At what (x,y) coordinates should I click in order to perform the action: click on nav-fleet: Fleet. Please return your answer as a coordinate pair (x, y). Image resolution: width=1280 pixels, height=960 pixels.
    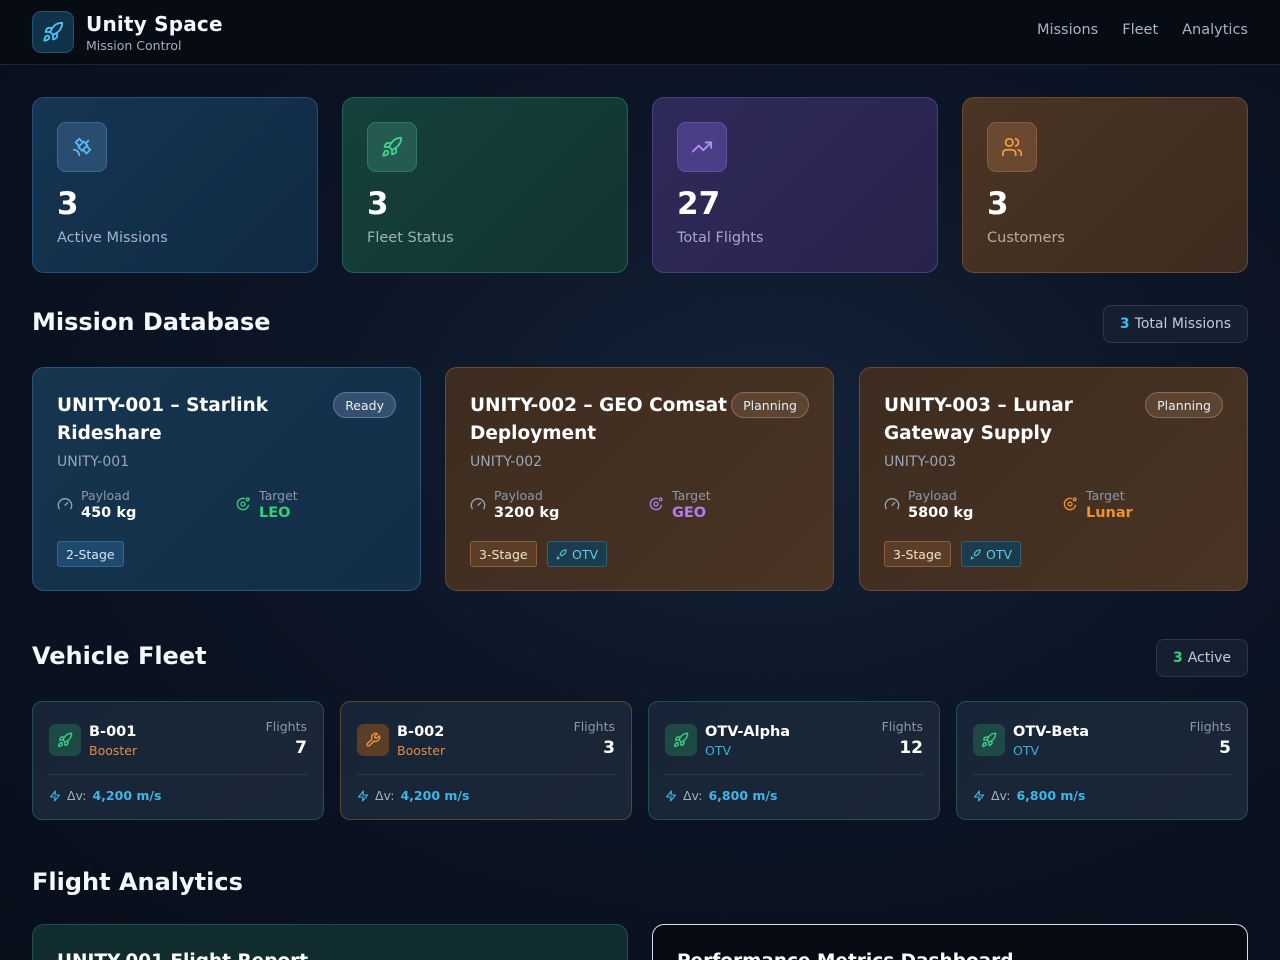
    Looking at the image, I should click on (1140, 30).